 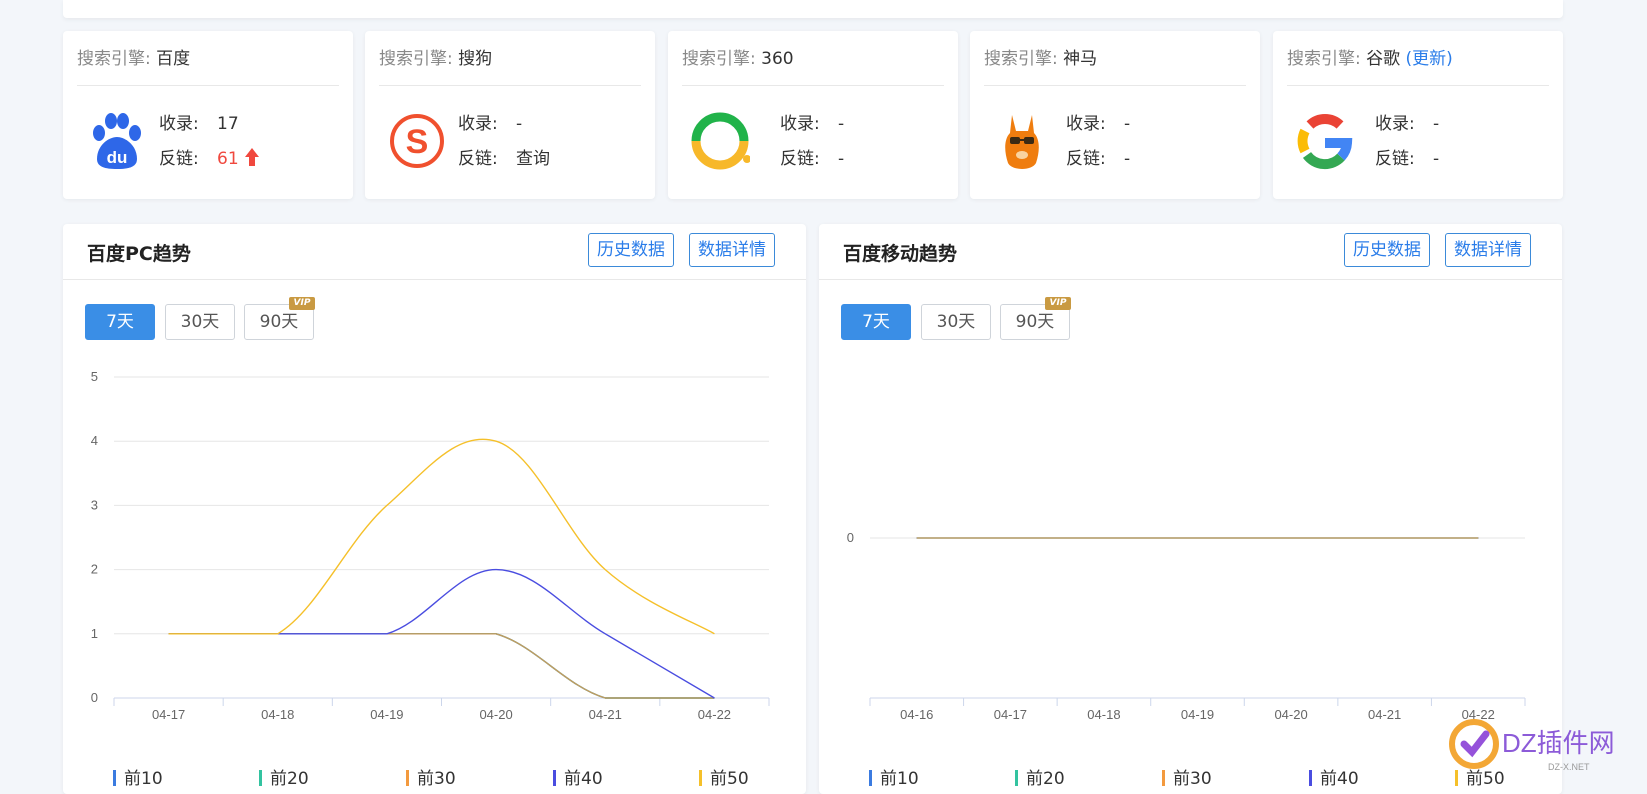 I want to click on legend-label: 前40, so click(x=583, y=779).